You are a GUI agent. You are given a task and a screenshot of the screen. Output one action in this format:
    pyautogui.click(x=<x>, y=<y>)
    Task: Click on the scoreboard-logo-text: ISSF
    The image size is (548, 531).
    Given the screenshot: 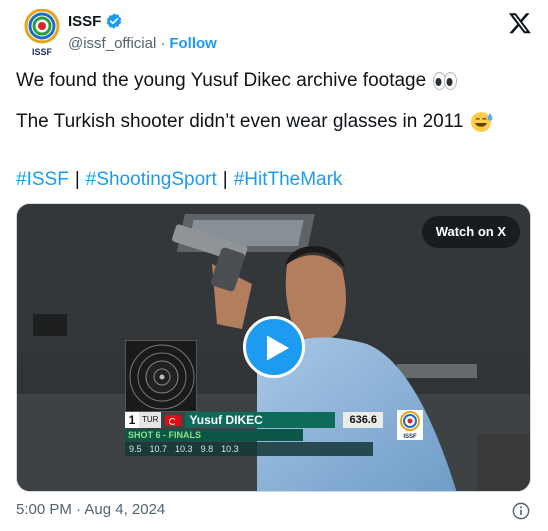 What is the action you would take?
    pyautogui.click(x=410, y=437)
    